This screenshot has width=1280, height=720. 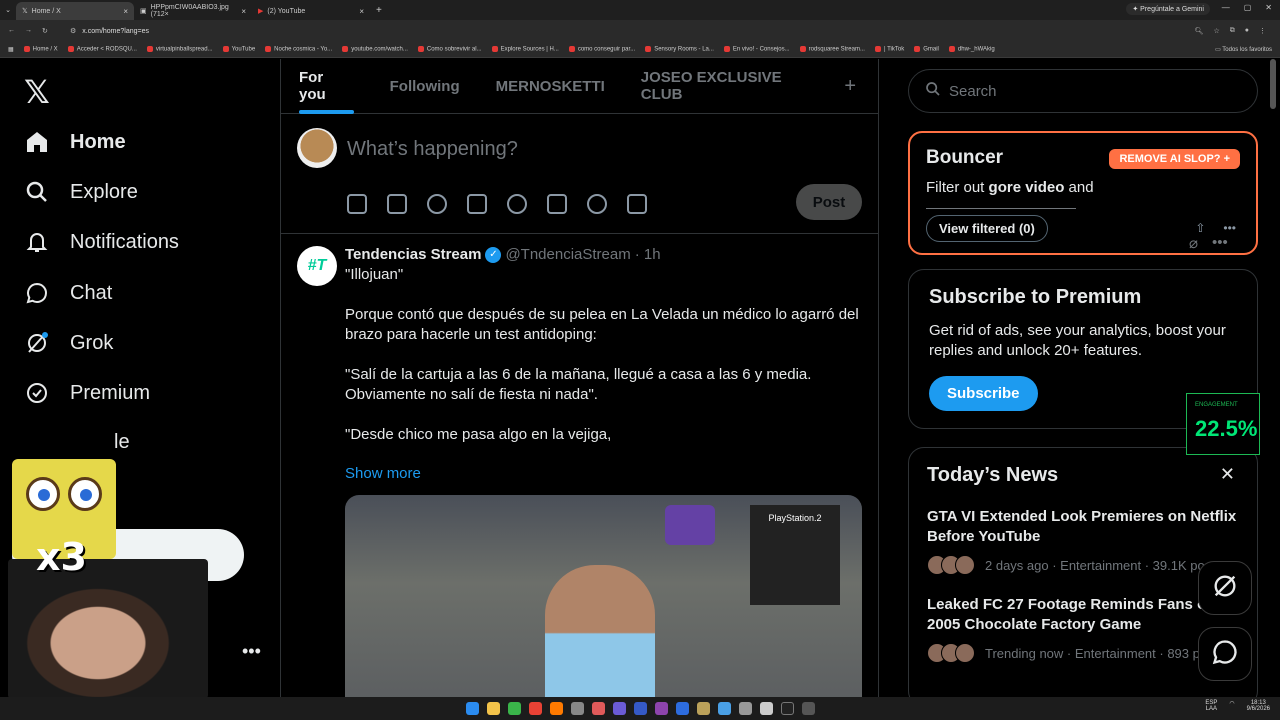 I want to click on poll-icon, so click(x=477, y=204).